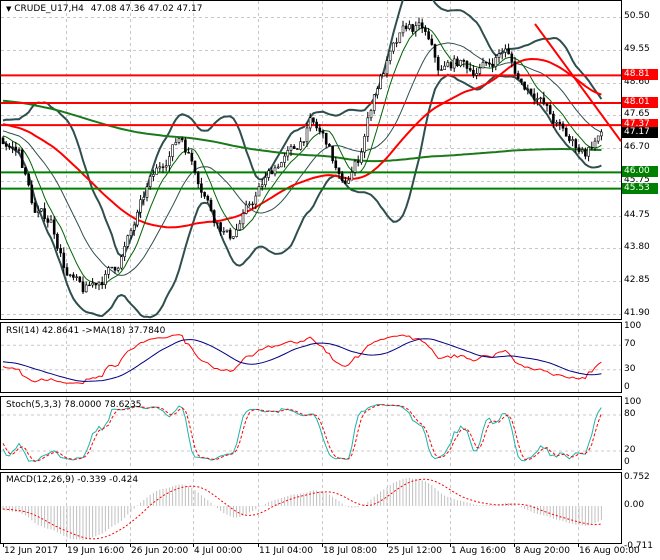  I want to click on ohlc-values: 47.08 47.36 47.02 47.17, so click(146, 9).